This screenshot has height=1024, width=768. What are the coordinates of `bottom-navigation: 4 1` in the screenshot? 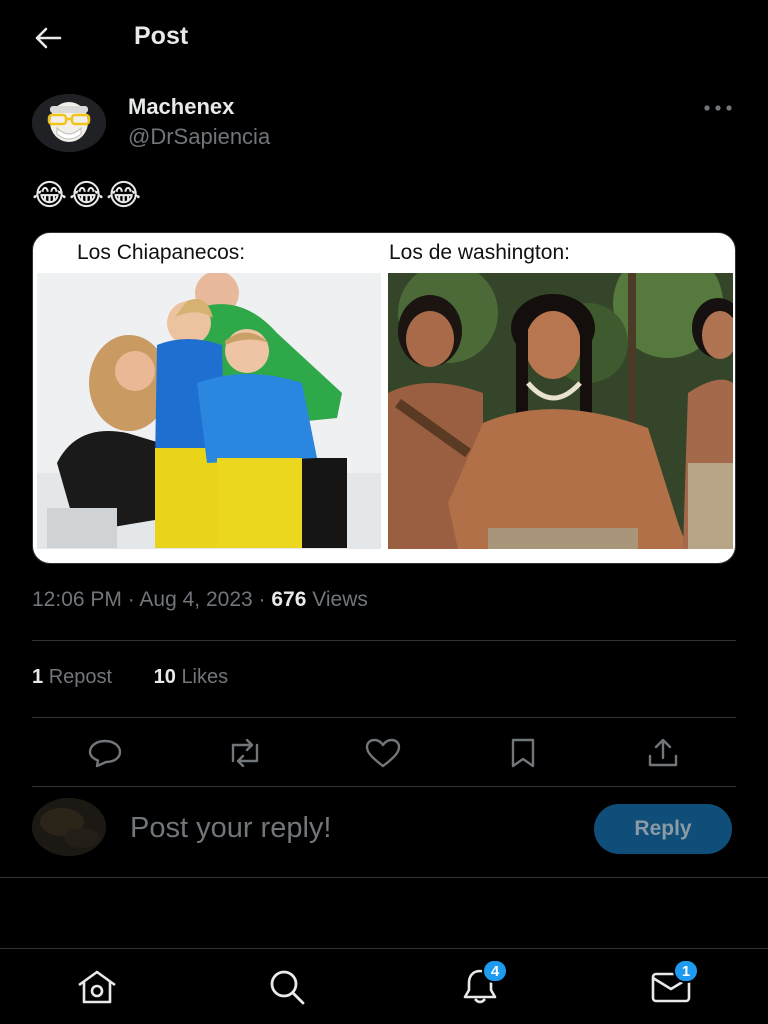 It's located at (384, 986).